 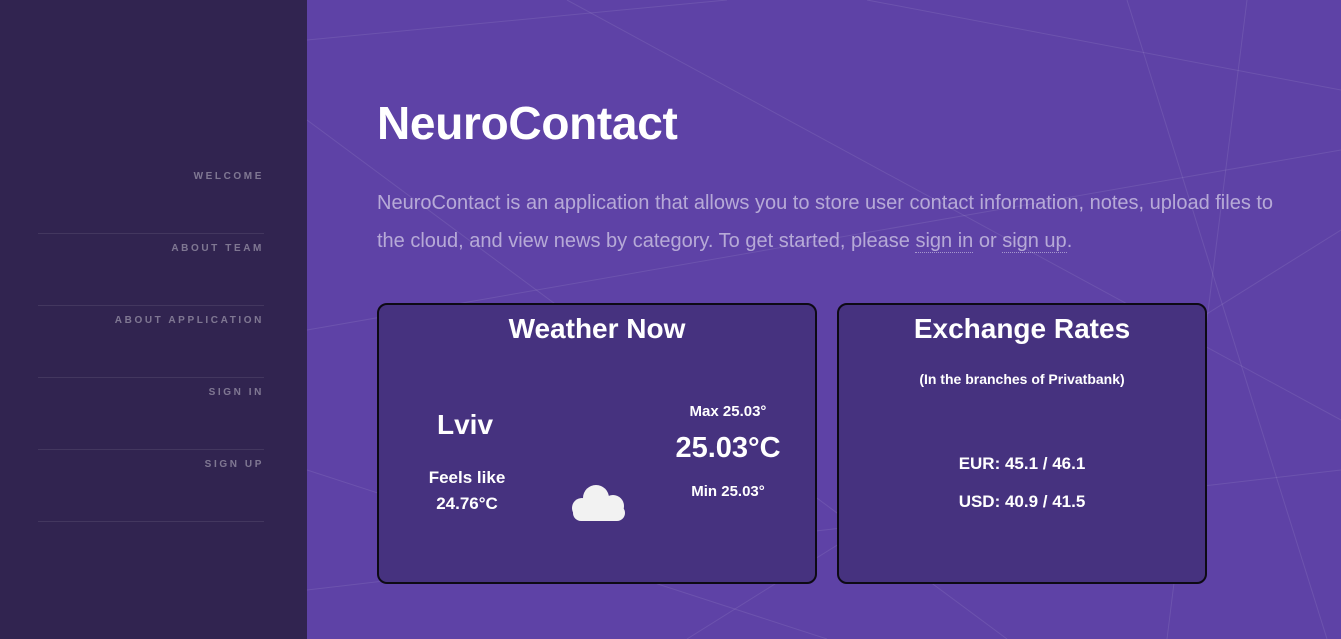 I want to click on rate-eur: EUR: 45.1 / 46.1, so click(x=1022, y=463).